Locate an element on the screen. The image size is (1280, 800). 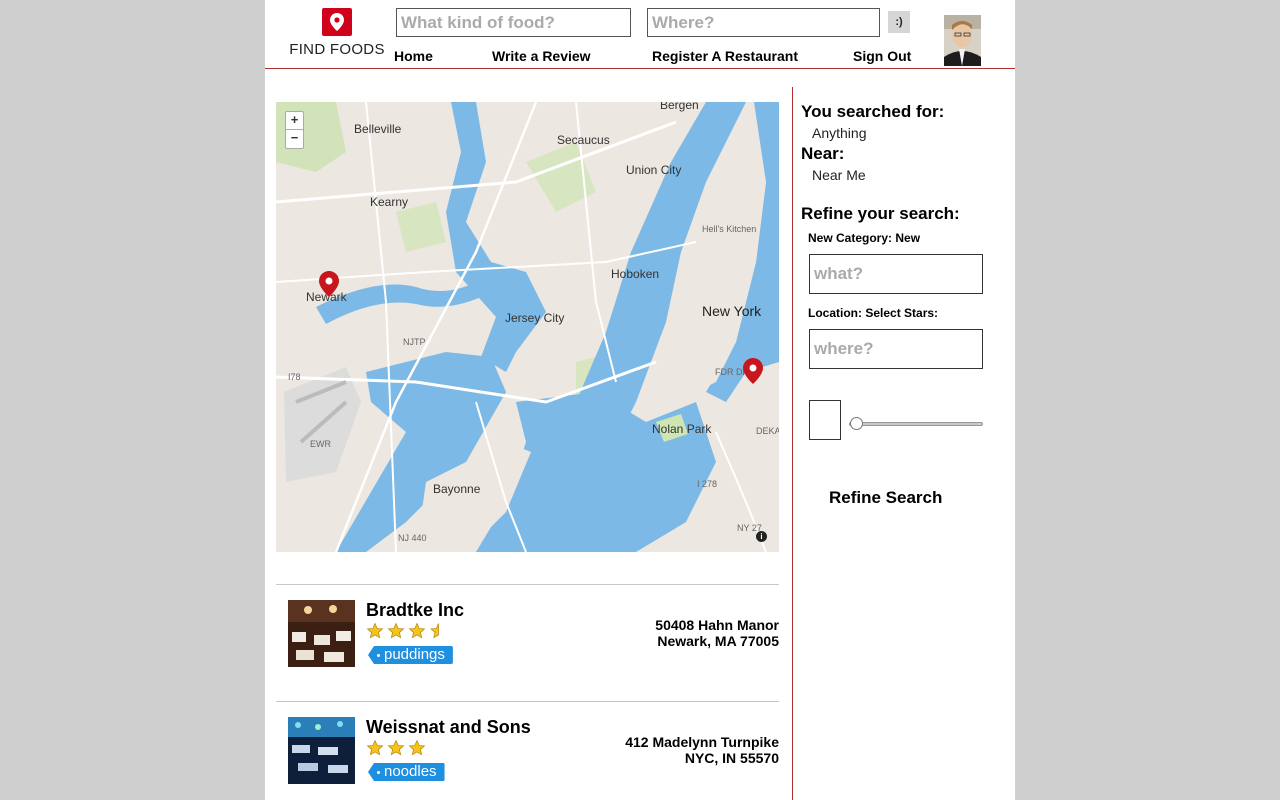
nav-home-link: Home is located at coordinates (413, 56).